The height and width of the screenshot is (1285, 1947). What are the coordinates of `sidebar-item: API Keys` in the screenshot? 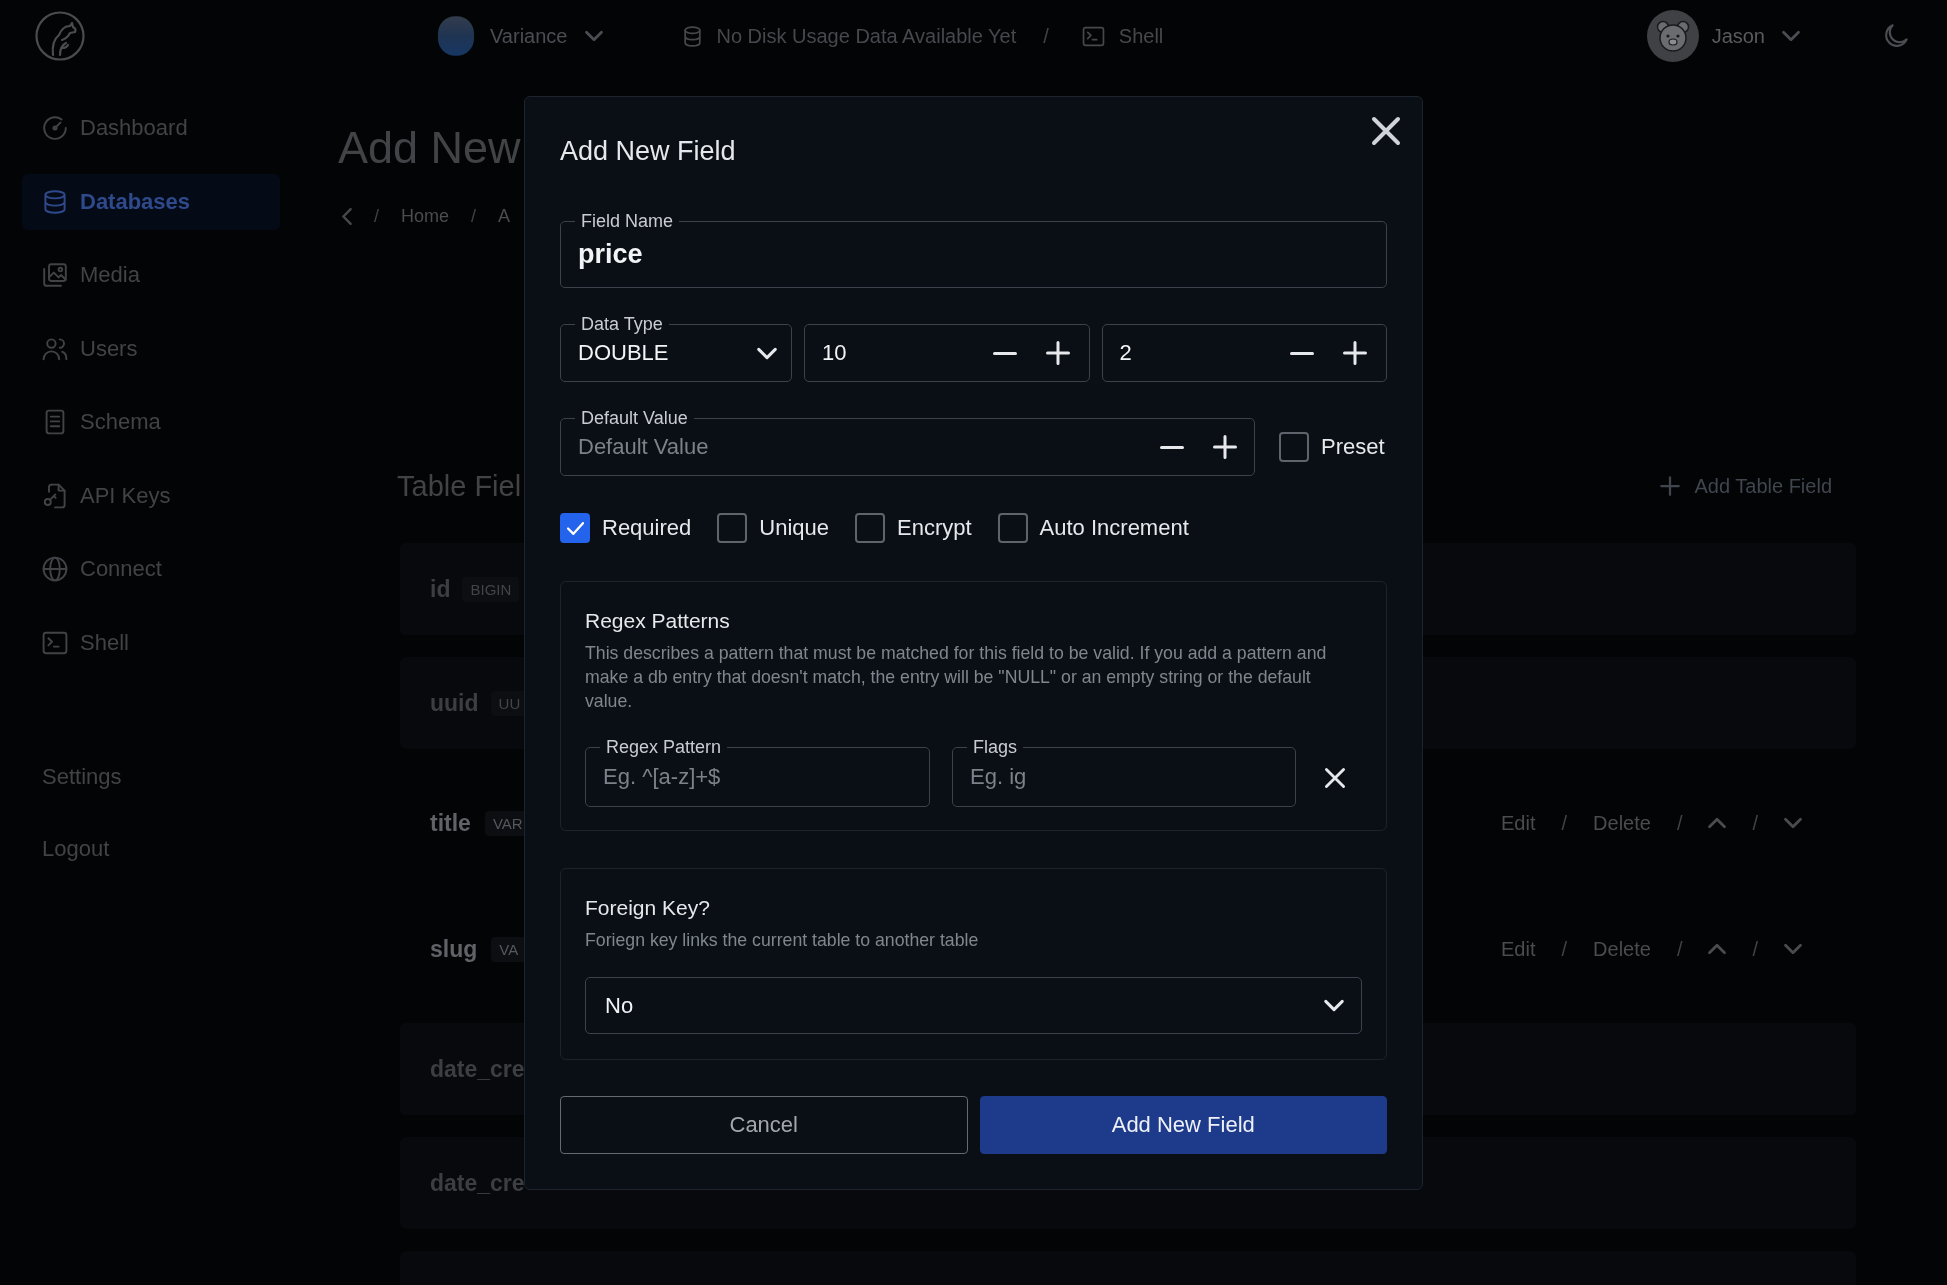 It's located at (151, 495).